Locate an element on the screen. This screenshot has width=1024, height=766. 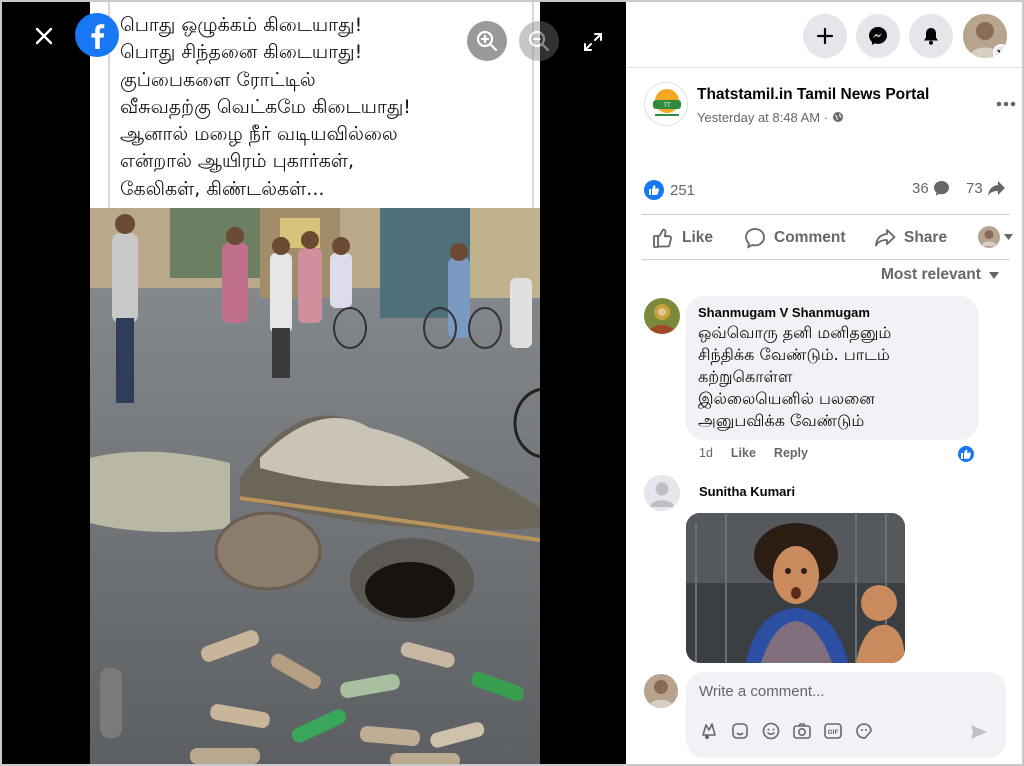
facebook-logo is located at coordinates (97, 35).